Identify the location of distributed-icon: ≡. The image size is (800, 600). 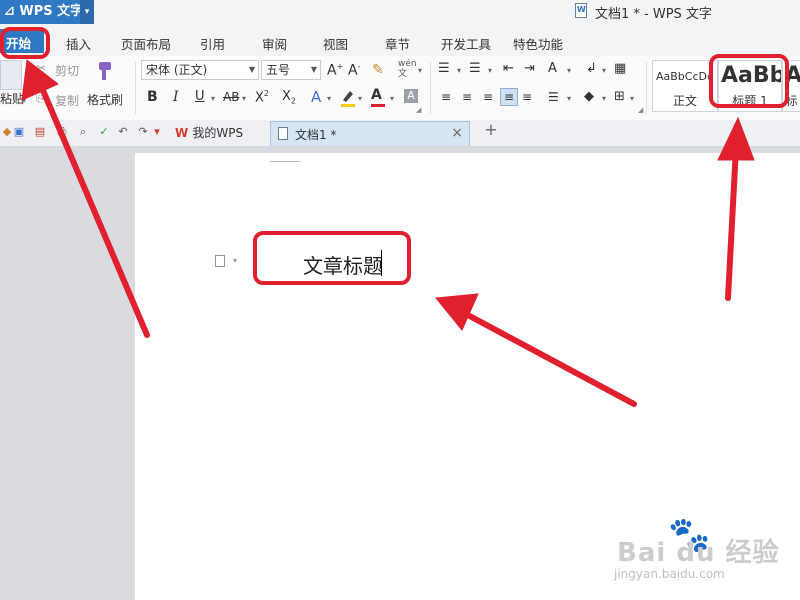
(527, 97).